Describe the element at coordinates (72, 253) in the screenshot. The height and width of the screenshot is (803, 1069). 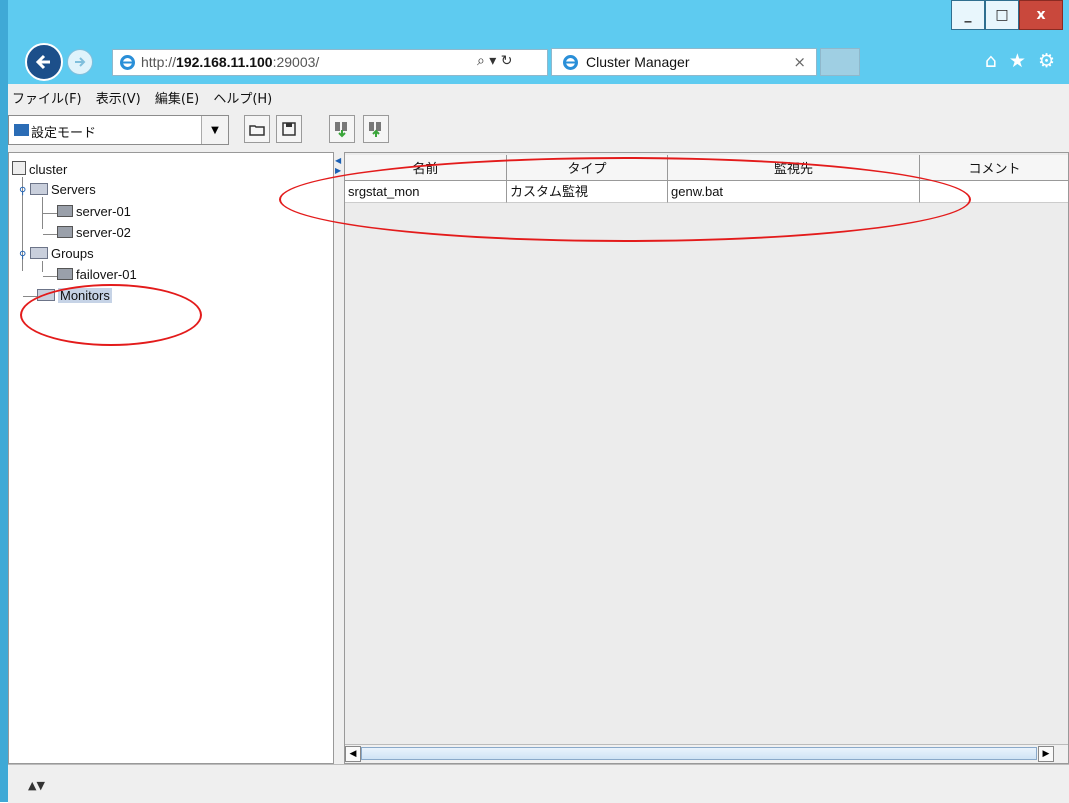
I see `tree-label-groups: Groups` at that location.